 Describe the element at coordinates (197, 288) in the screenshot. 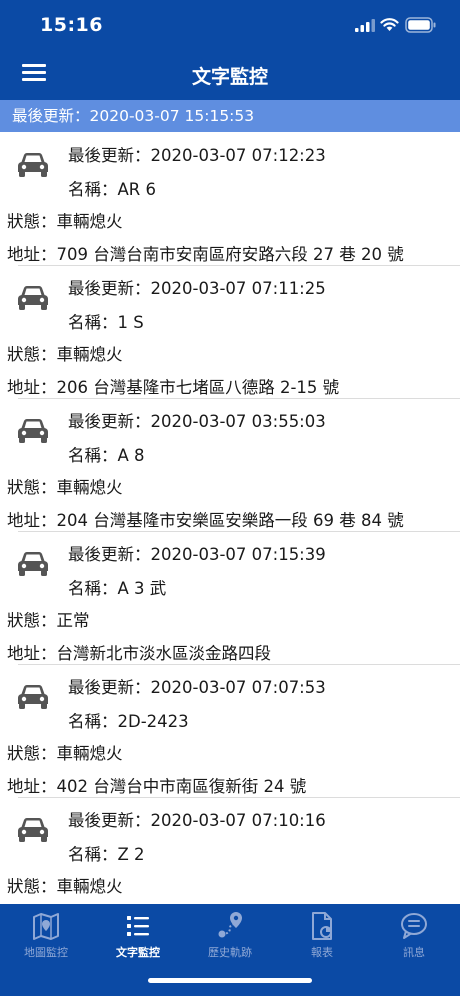

I see `vehicle-last-update: 最後更新：2020-03-07 07:11:25` at that location.